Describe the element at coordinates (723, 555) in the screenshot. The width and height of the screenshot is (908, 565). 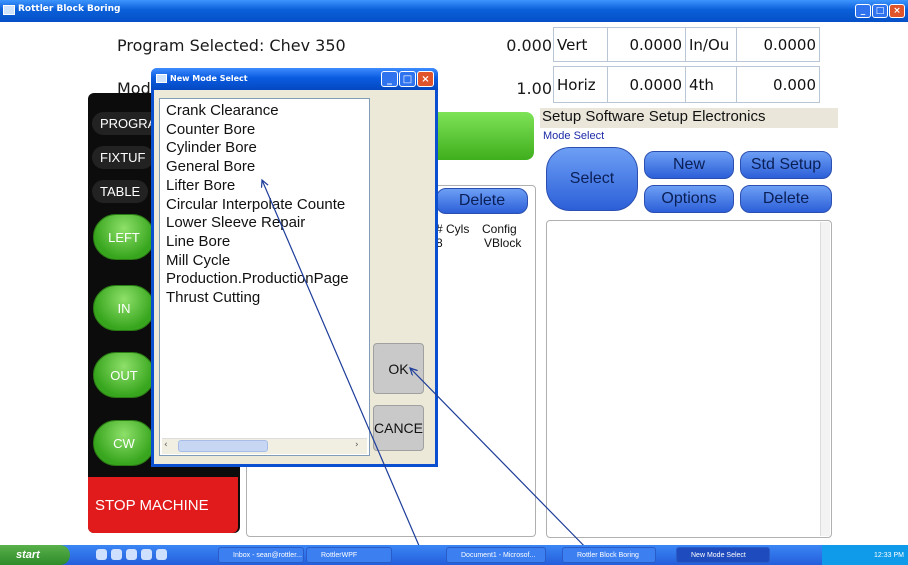
I see `taskbar-item-new-mode-select: New Mode Select` at that location.